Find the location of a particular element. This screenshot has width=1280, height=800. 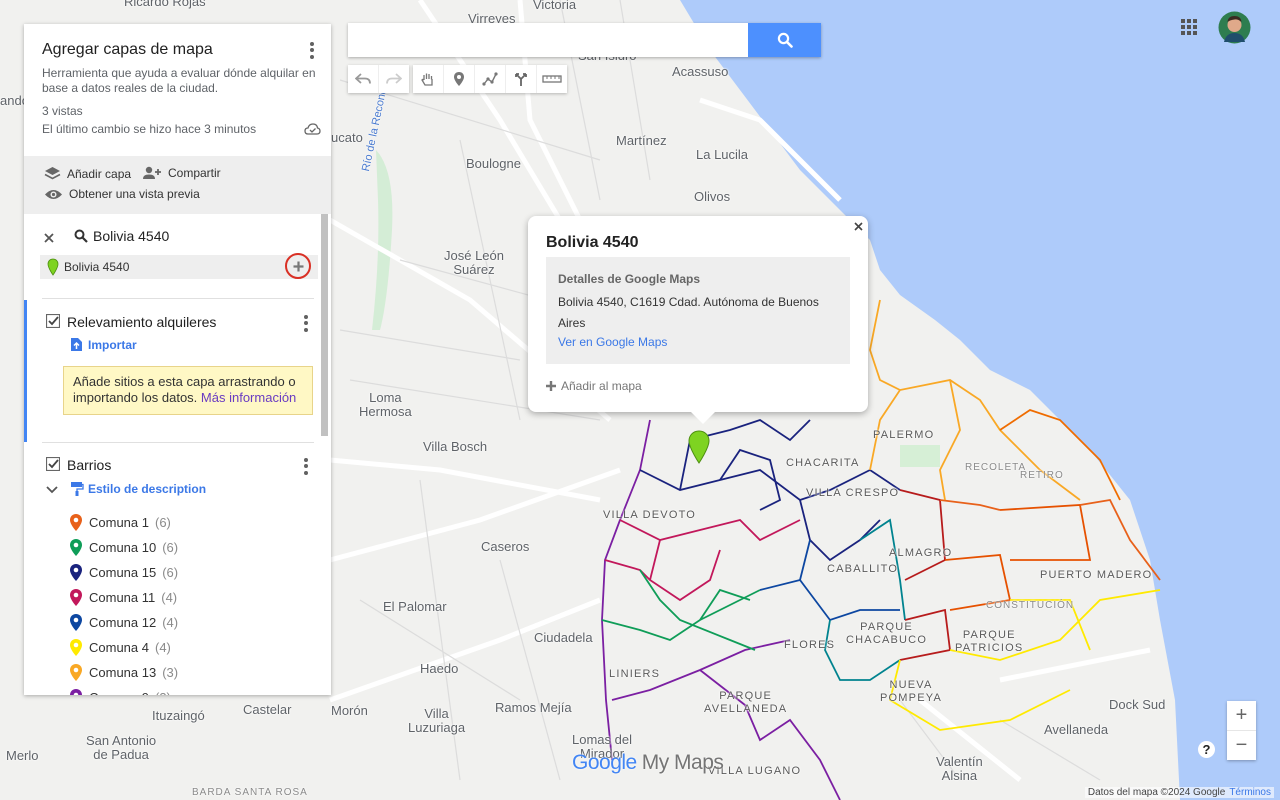

clear-search-icon is located at coordinates (49, 239).